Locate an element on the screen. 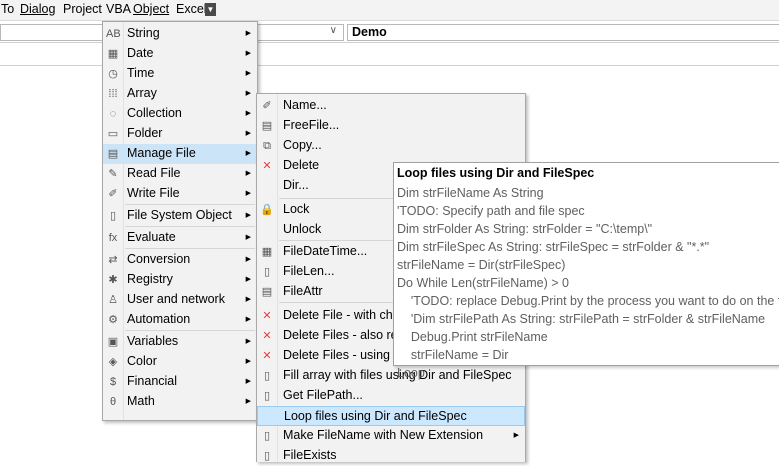 The height and width of the screenshot is (466, 779). menu-item-string: AB String ▶ is located at coordinates (180, 34).